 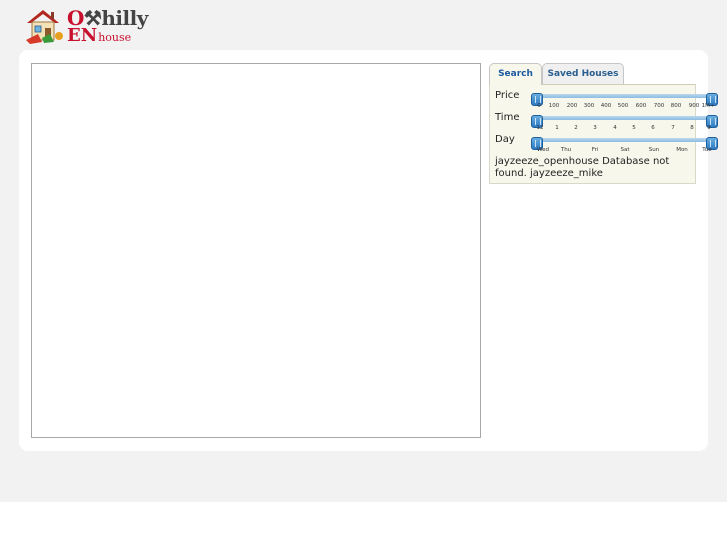 What do you see at coordinates (653, 128) in the screenshot?
I see `time-tick: 6` at bounding box center [653, 128].